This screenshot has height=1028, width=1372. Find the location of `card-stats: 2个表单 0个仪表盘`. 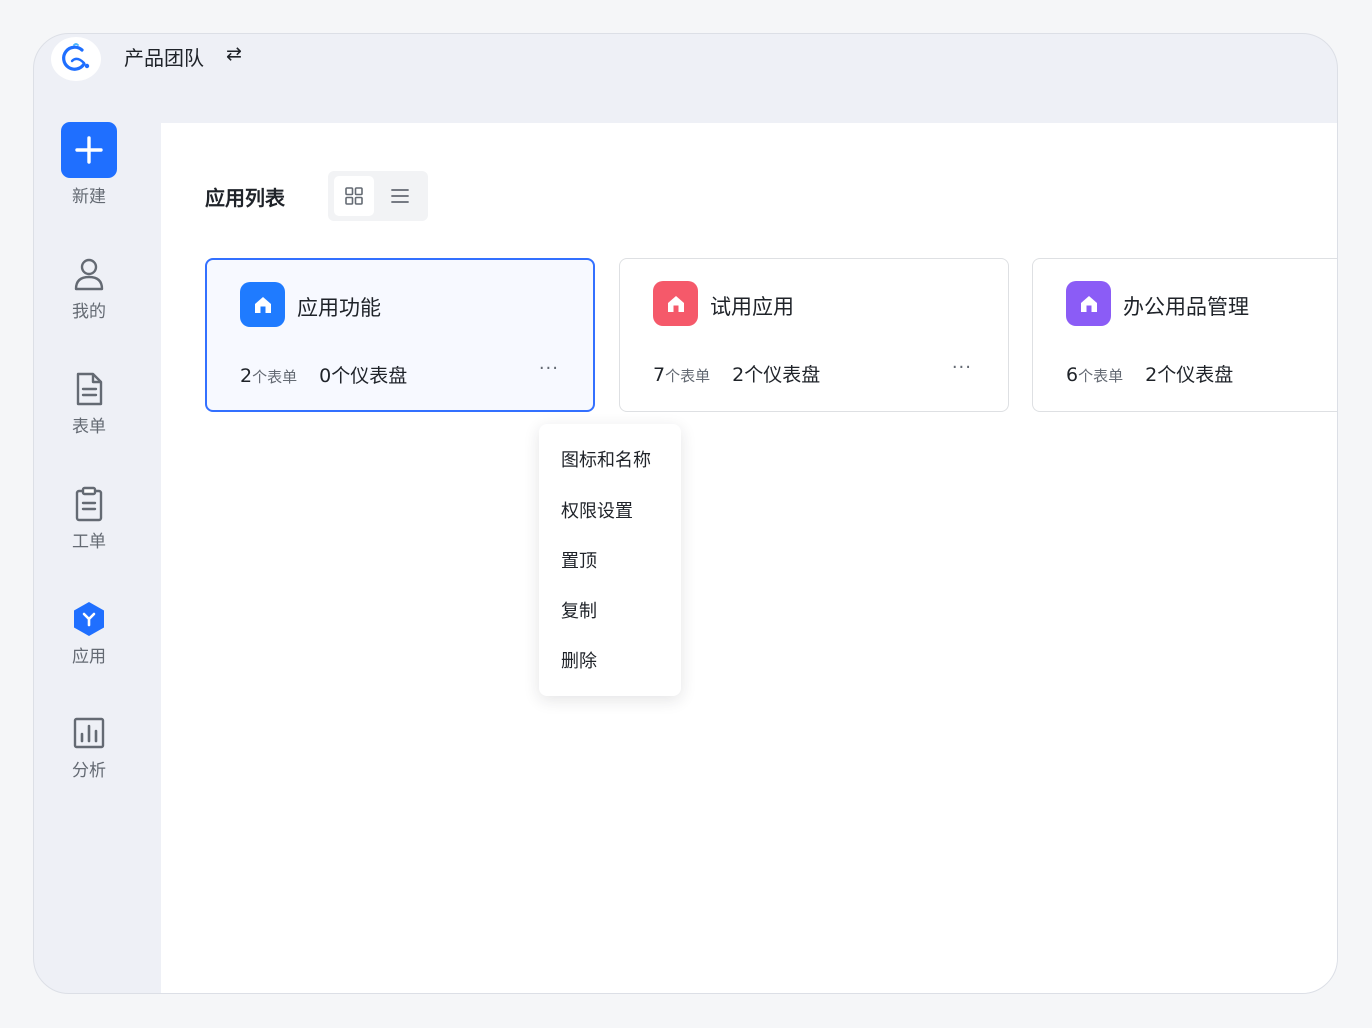

card-stats: 2个表单 0个仪表盘 is located at coordinates (323, 374).